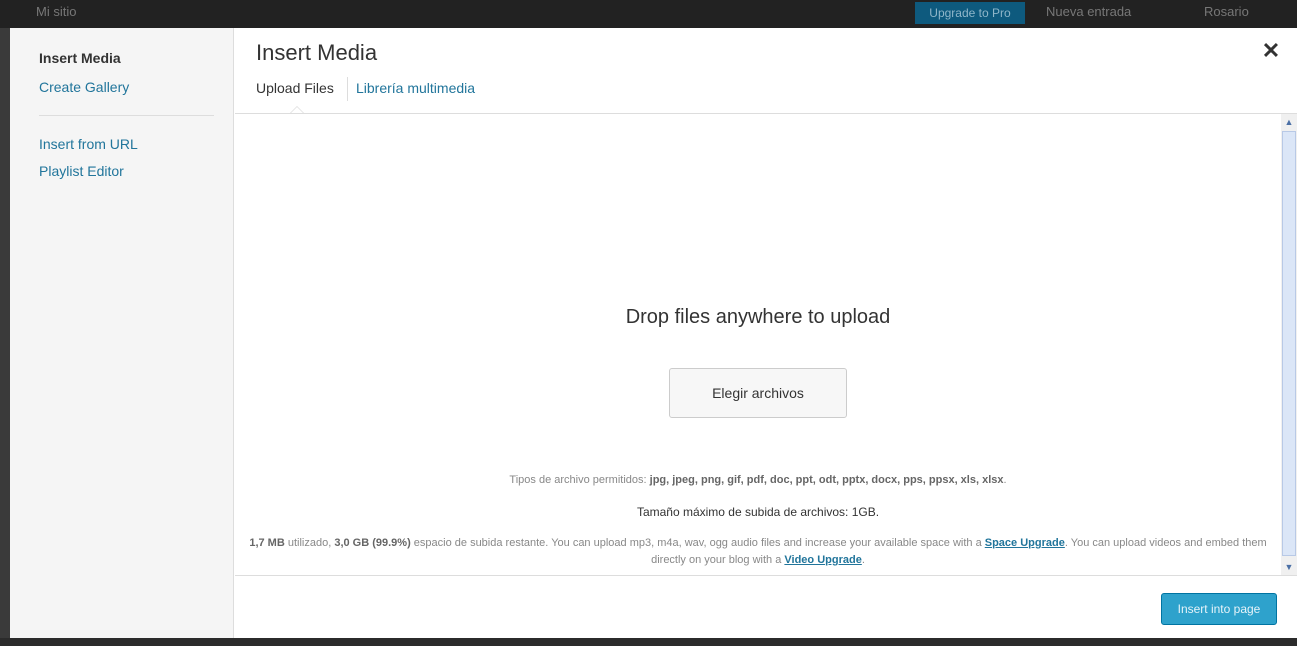 The image size is (1297, 646). What do you see at coordinates (81, 171) in the screenshot?
I see `menu-item-playlist-editor: Playlist Editor` at bounding box center [81, 171].